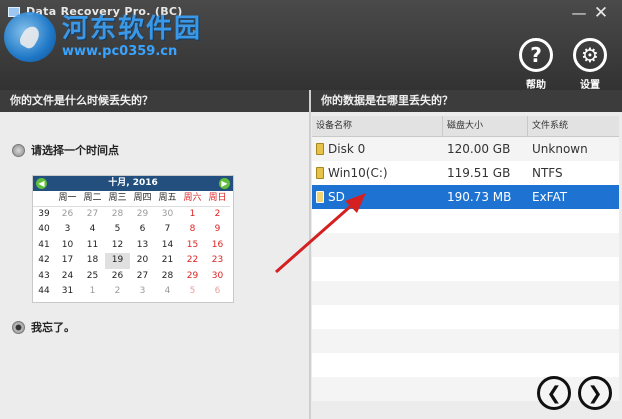  I want to click on weekday-header: 周三, so click(117, 199).